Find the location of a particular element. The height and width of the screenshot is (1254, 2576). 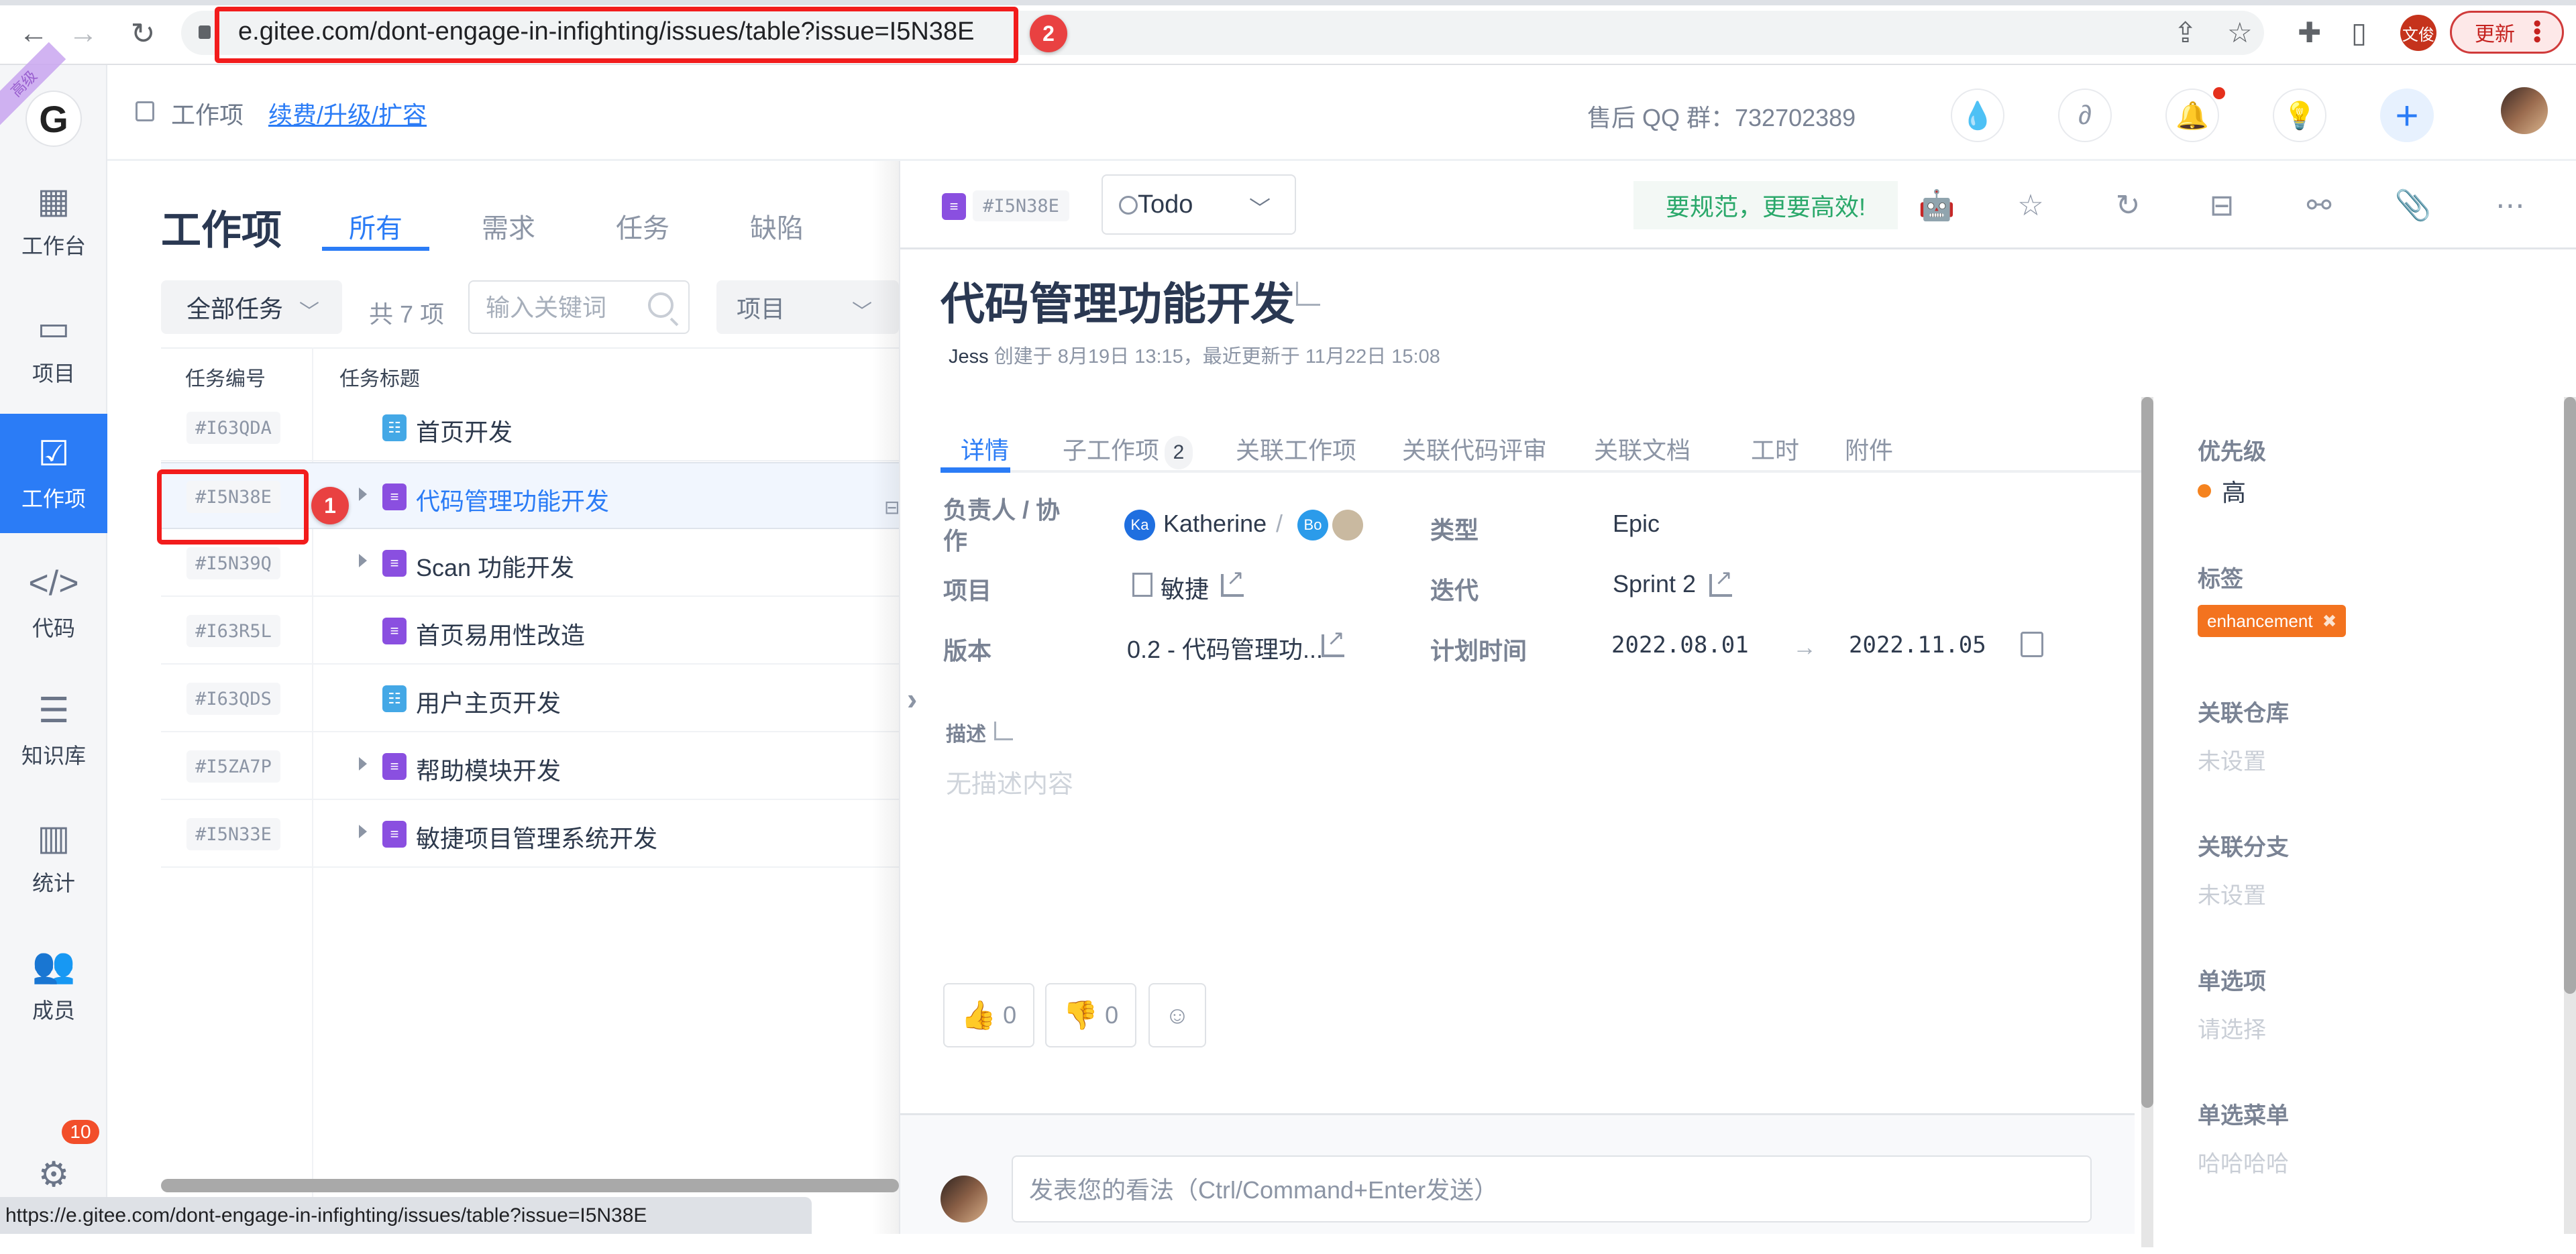

repo-value: 未设置 is located at coordinates (2232, 759).